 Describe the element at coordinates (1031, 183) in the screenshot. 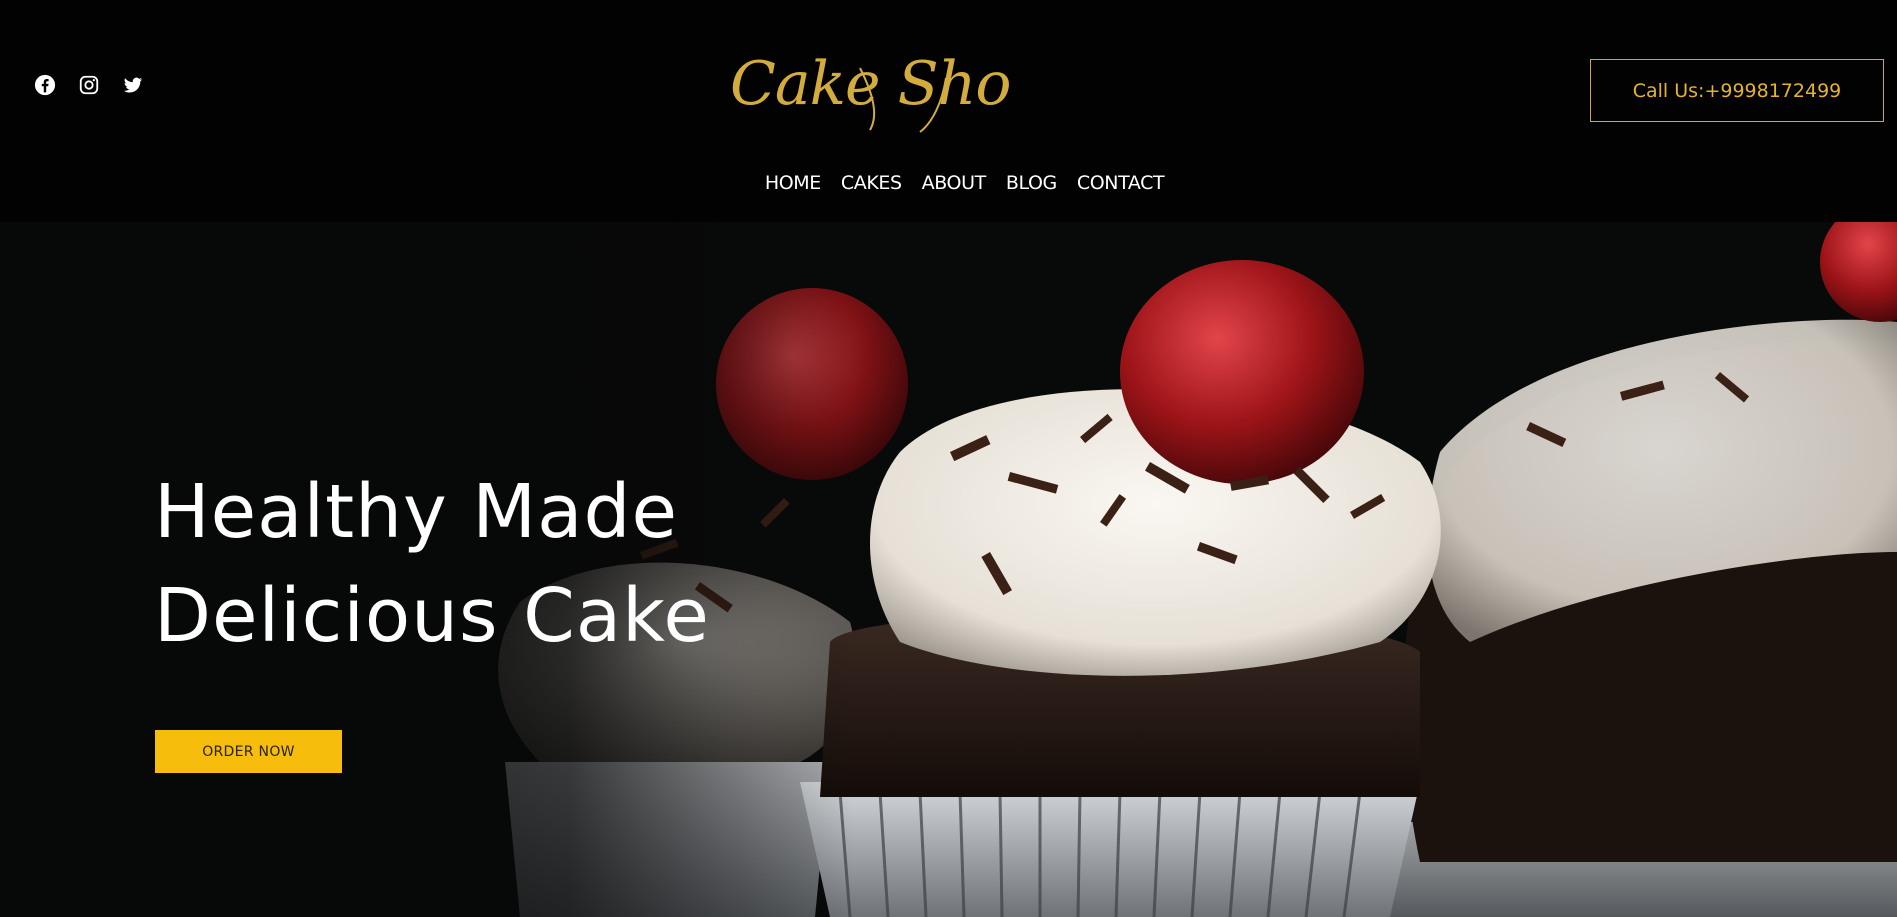

I see `nav-blog: BLOG` at that location.